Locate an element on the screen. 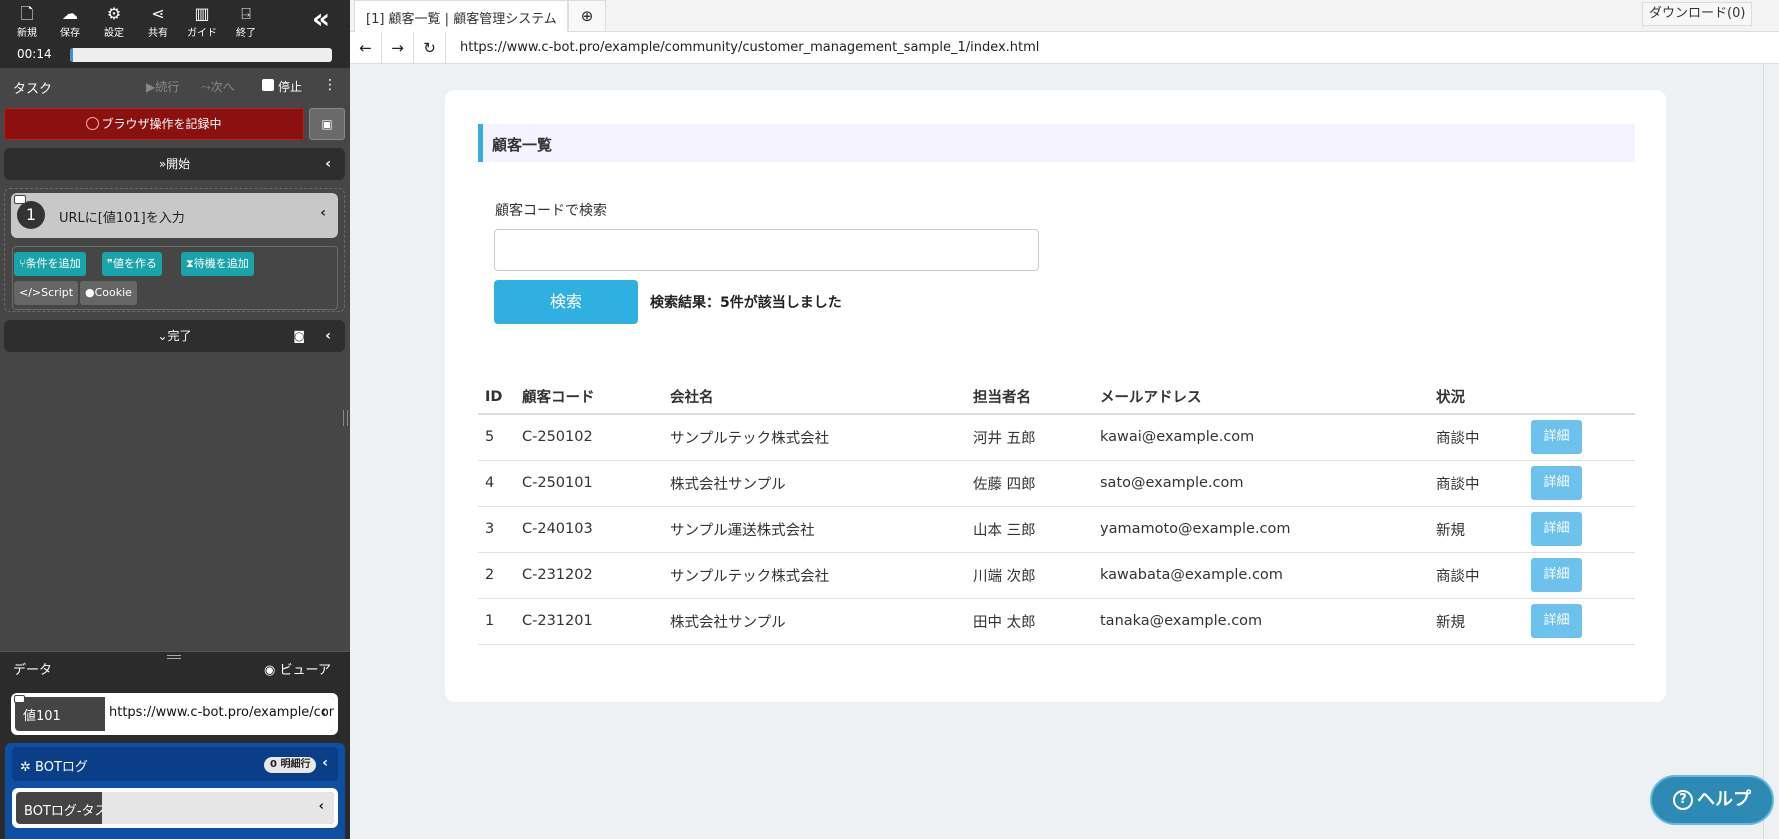 This screenshot has width=1779, height=839. question-icon: ? is located at coordinates (1683, 800).